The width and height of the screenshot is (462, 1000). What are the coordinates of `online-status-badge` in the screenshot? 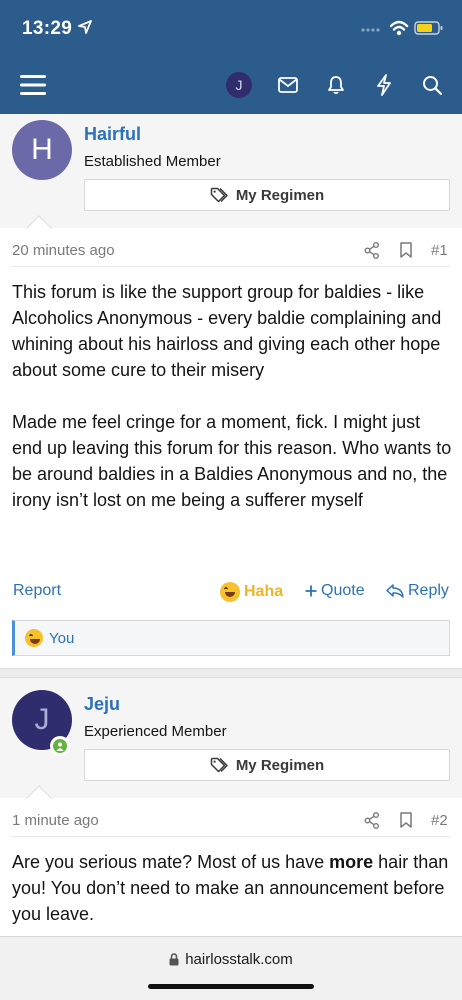 It's located at (60, 746).